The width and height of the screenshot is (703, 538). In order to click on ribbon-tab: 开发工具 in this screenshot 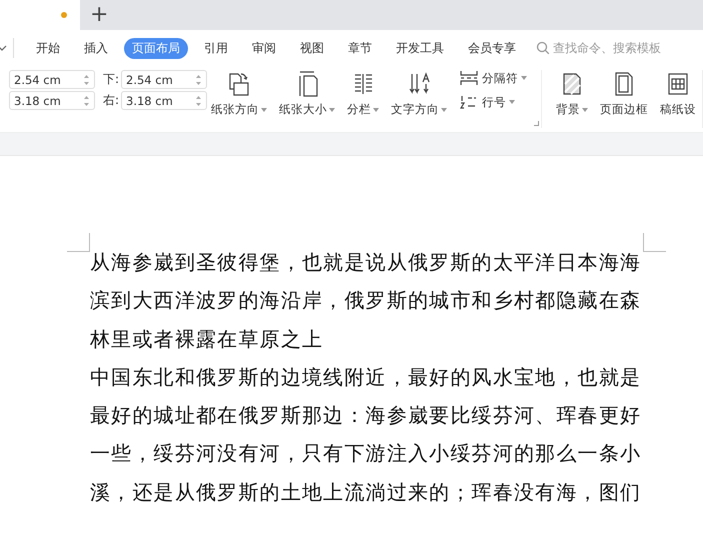, I will do `click(420, 48)`.